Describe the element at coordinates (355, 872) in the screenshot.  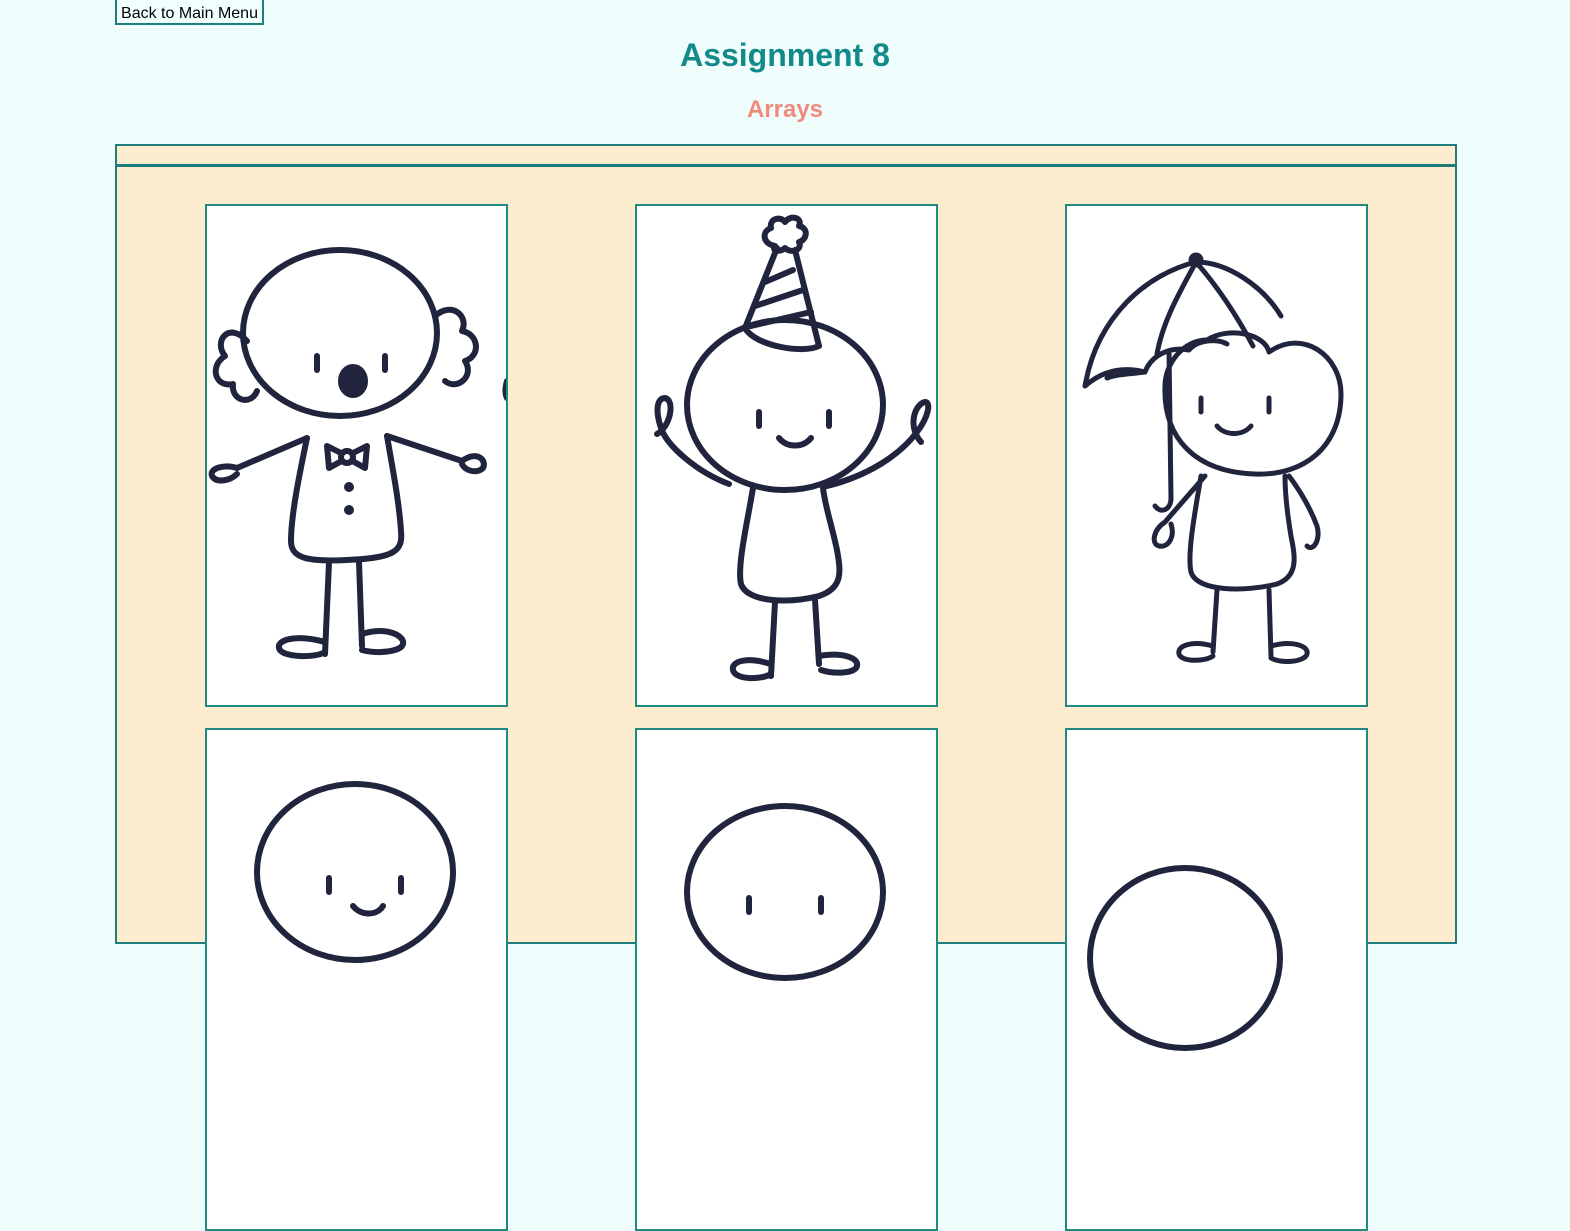
I see `smiling-figure-1-image` at that location.